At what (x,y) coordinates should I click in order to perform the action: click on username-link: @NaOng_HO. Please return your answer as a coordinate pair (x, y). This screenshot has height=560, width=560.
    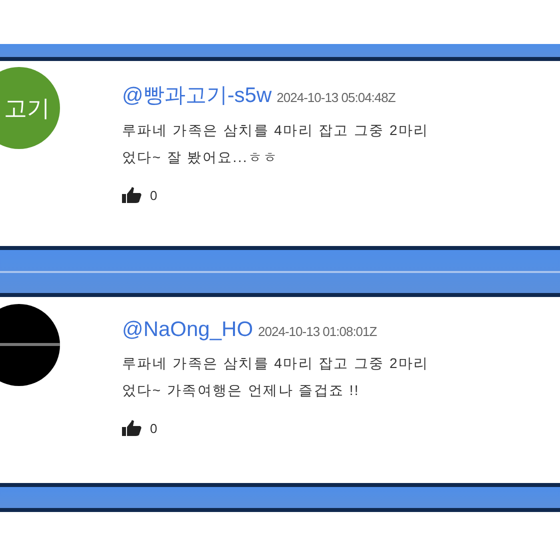
    Looking at the image, I should click on (188, 330).